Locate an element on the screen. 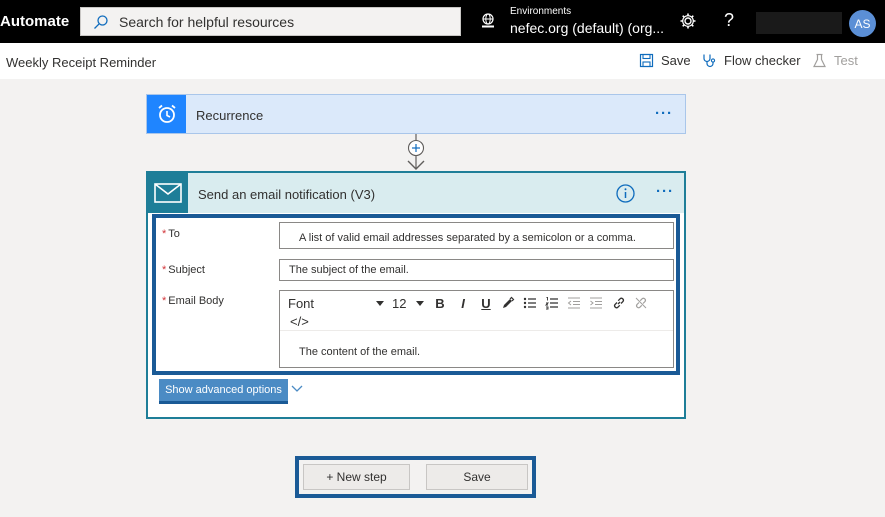 This screenshot has width=885, height=517. stethoscope-icon is located at coordinates (709, 61).